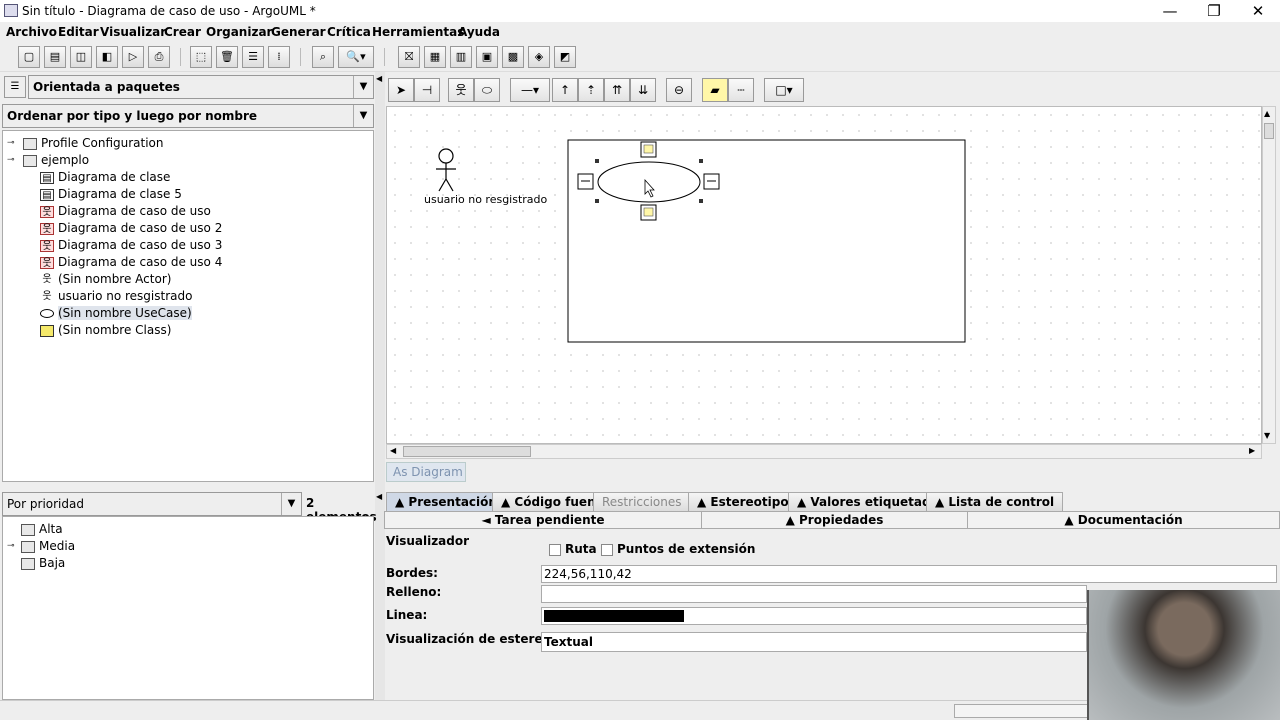  I want to click on association-tool-icon: —▾, so click(530, 90).